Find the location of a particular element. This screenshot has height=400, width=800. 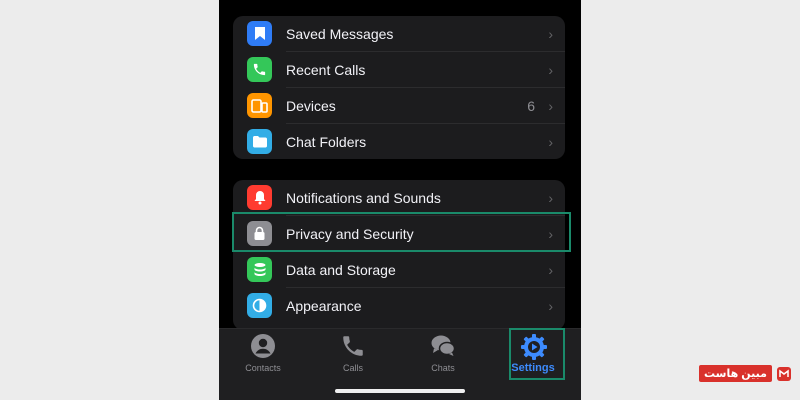

settings-item-label: Chat Folders is located at coordinates (326, 142).